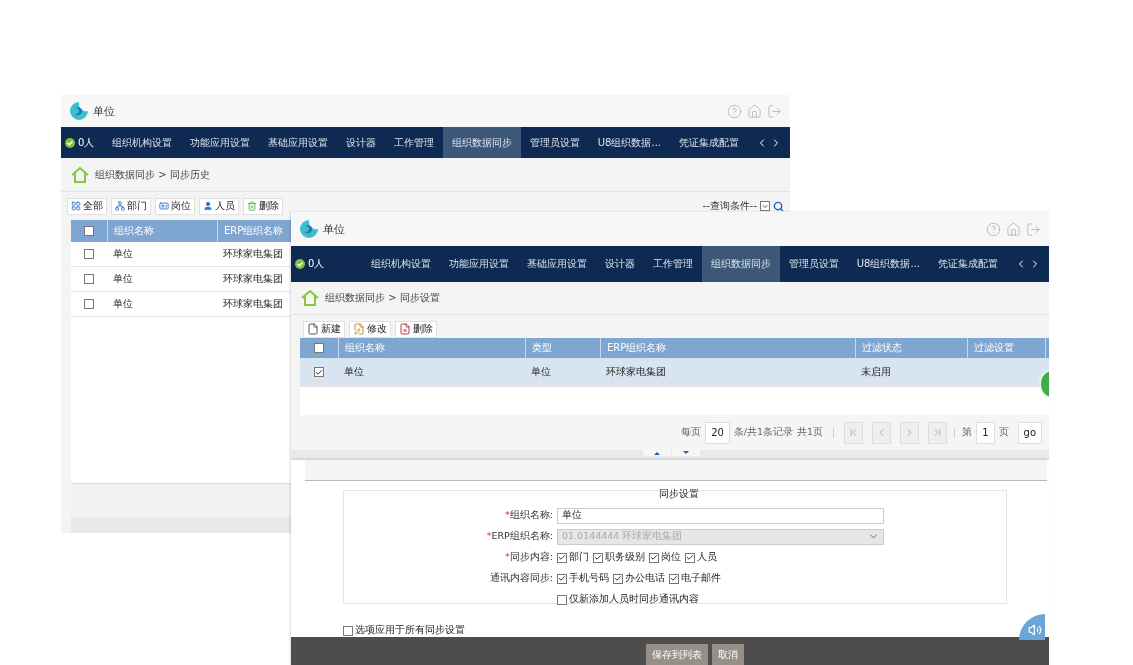 This screenshot has width=1133, height=665. What do you see at coordinates (876, 372) in the screenshot?
I see `table-cell-text: 未启用` at bounding box center [876, 372].